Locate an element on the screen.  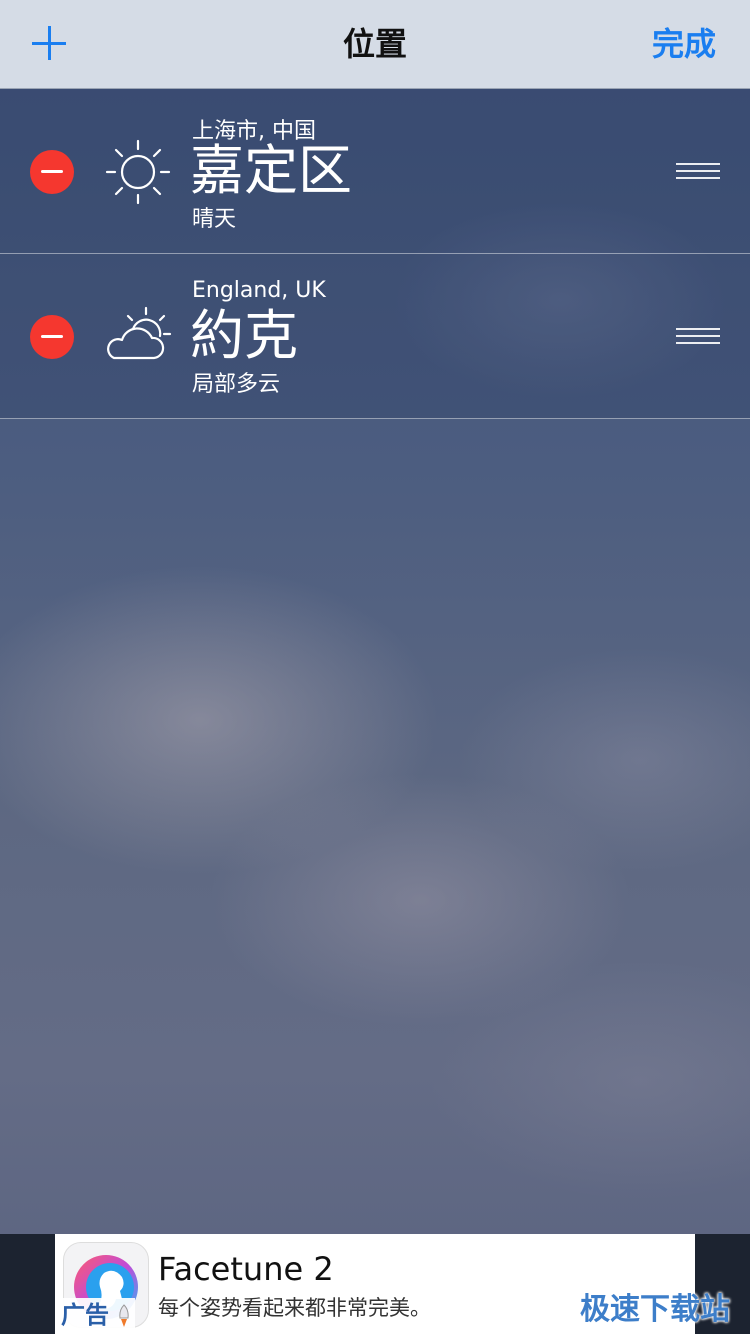
location-city: 嘉定区 is located at coordinates (271, 170).